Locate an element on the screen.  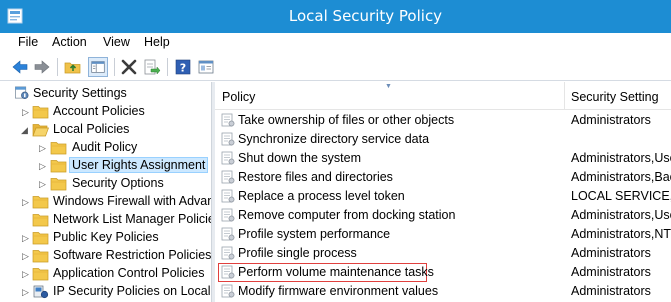
title-bar: Local Security Policy is located at coordinates (335, 16).